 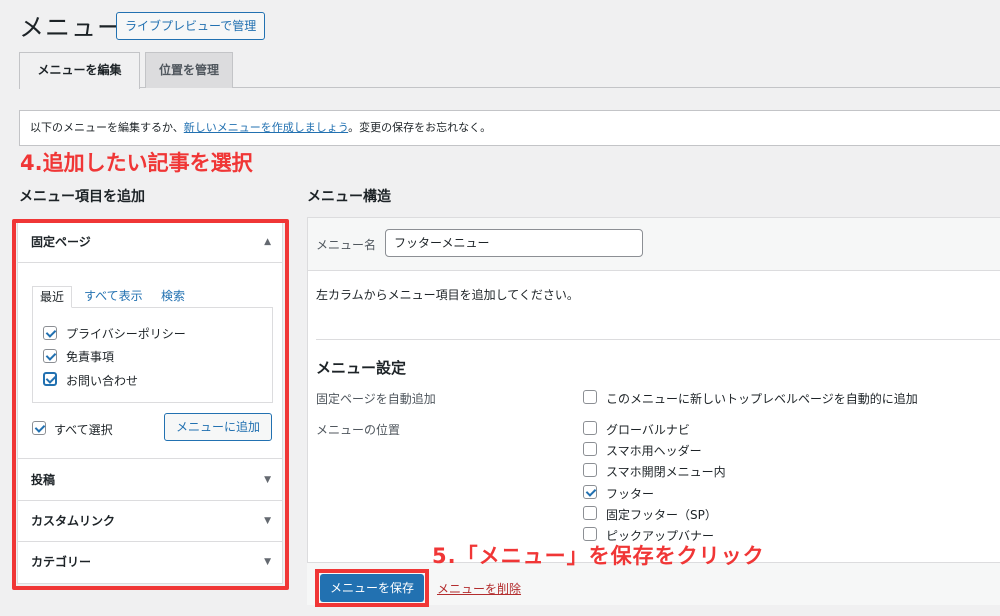 What do you see at coordinates (666, 472) in the screenshot?
I see `location-label-sp-drawer: スマホ開閉メニュー内` at bounding box center [666, 472].